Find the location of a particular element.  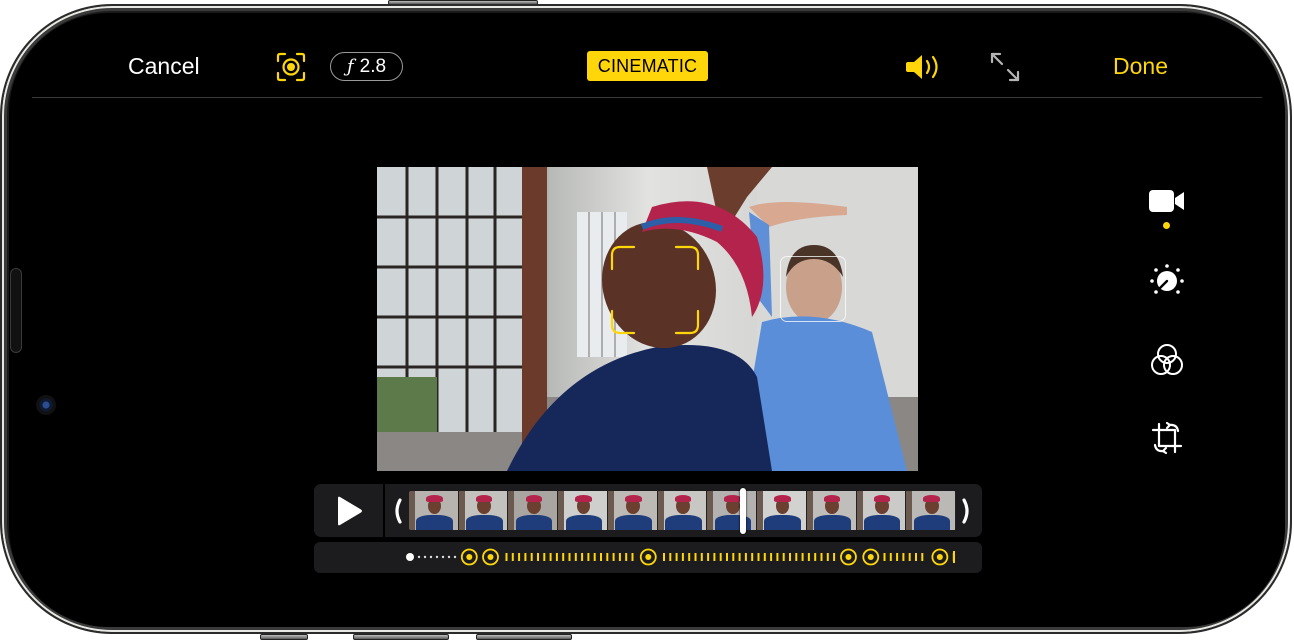

tool-crop is located at coordinates (1167, 438).